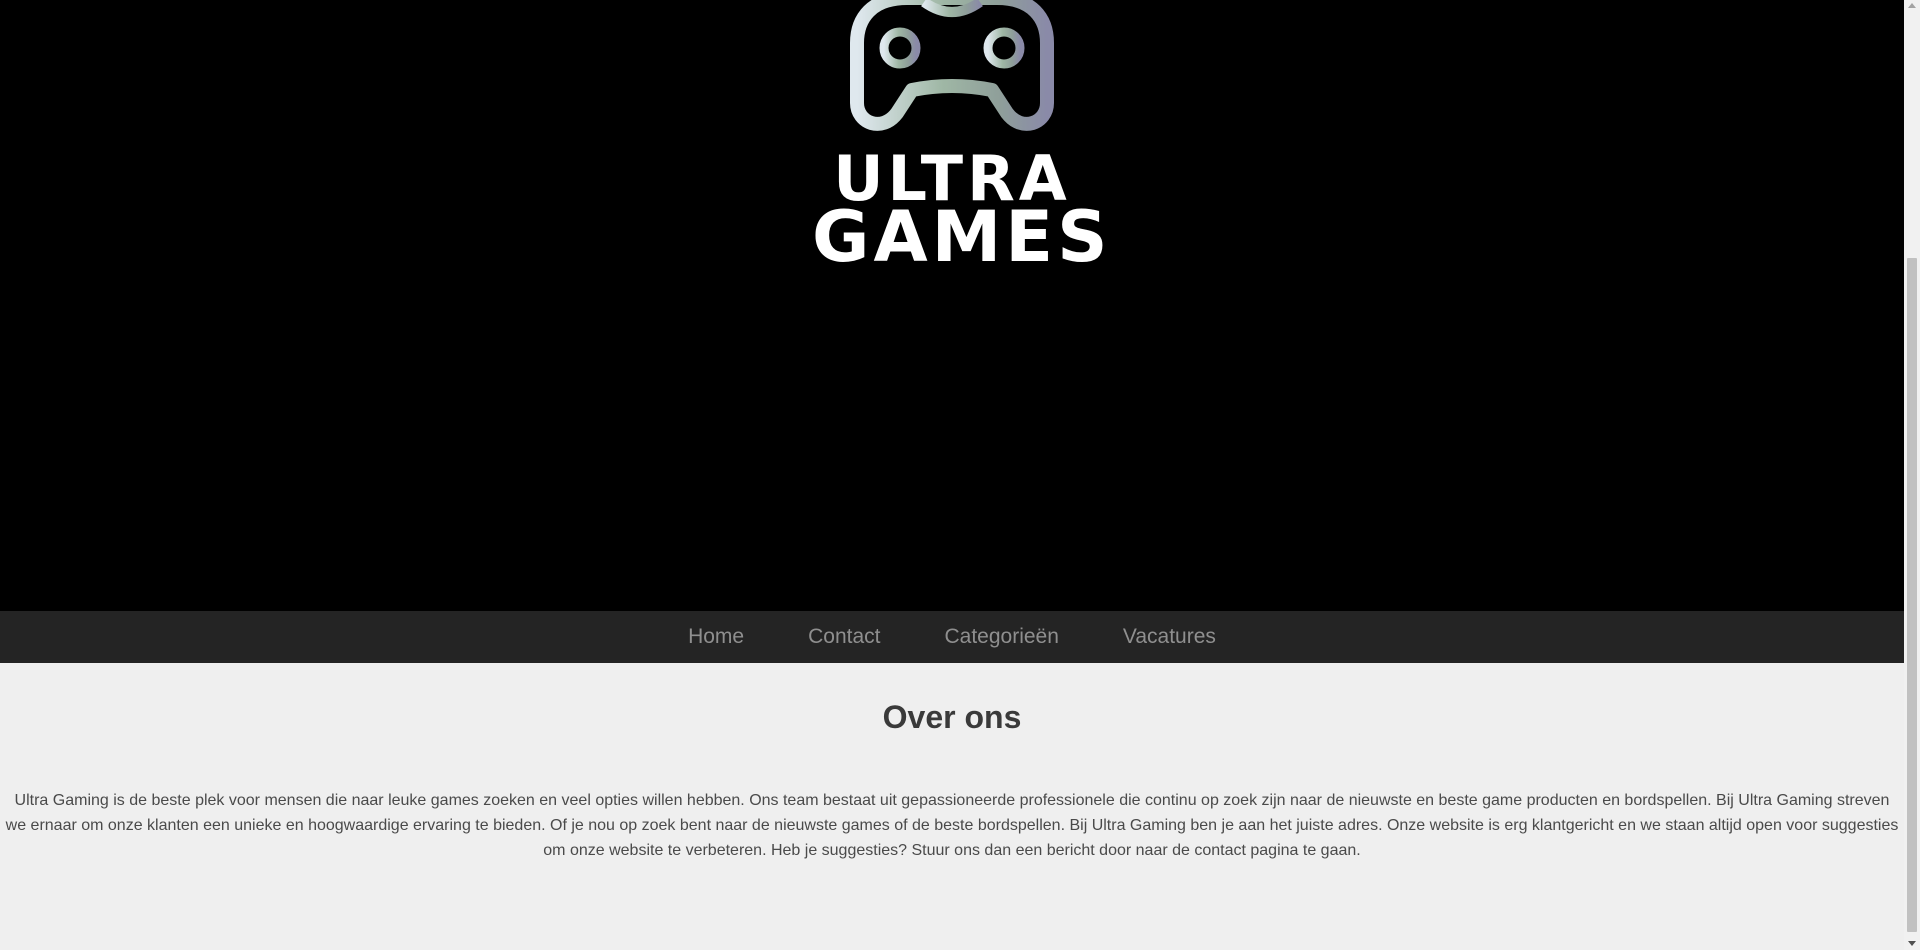 This screenshot has height=950, width=1920. What do you see at coordinates (952, 717) in the screenshot?
I see `about-title: Over ons` at bounding box center [952, 717].